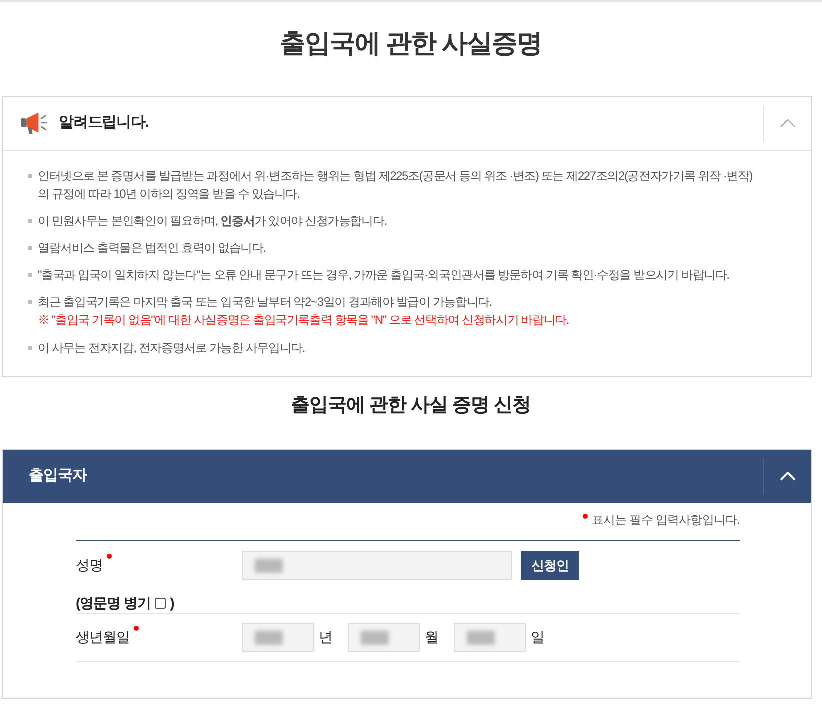 The image size is (822, 706). I want to click on english-name-label: (영문명 병기, so click(114, 603).